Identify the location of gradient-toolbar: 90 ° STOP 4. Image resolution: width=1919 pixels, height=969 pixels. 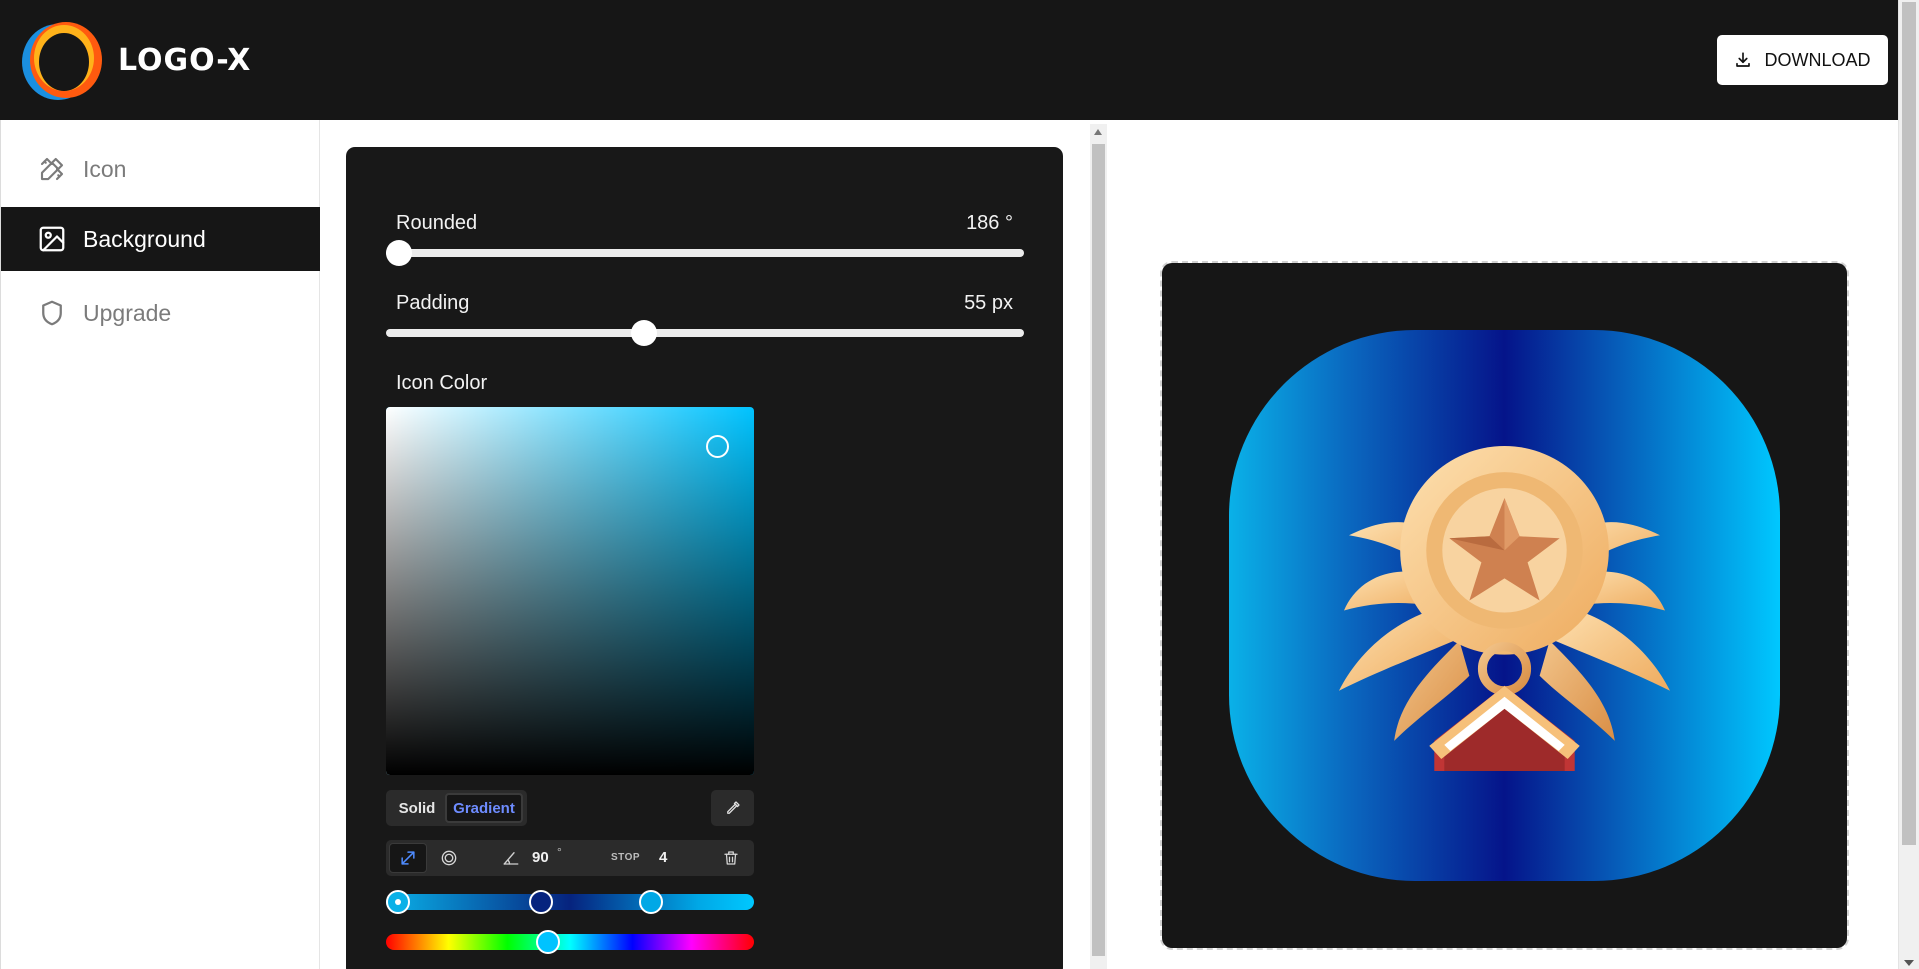
(570, 858).